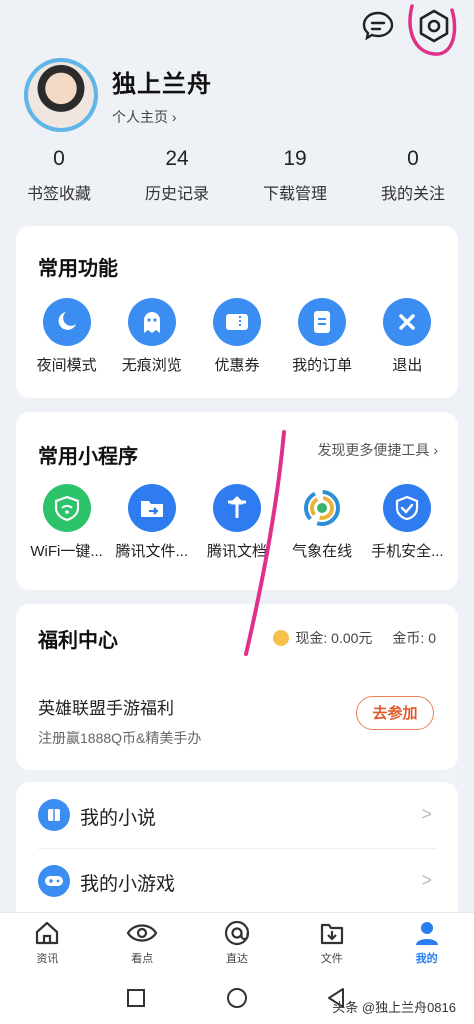  I want to click on tab-direct: 直达, so click(237, 944).